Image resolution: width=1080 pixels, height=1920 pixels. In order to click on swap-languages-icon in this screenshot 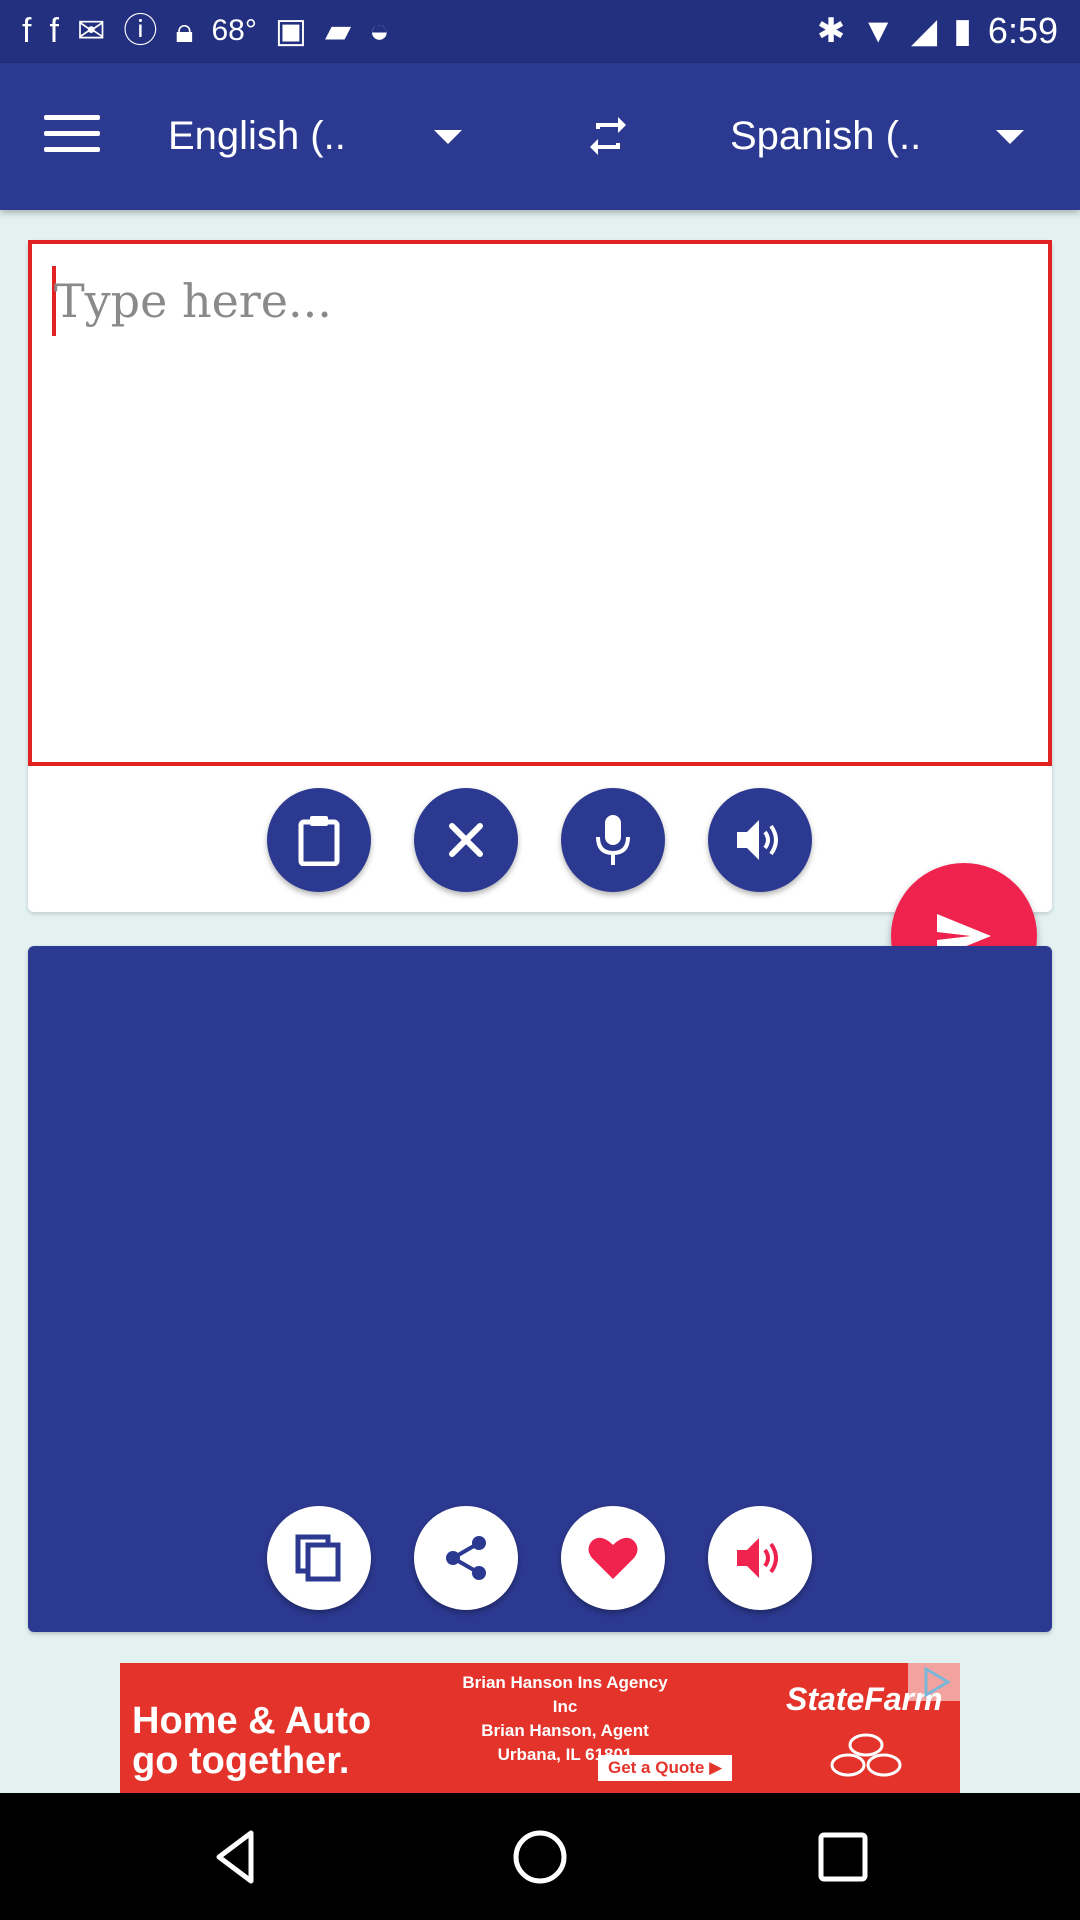, I will do `click(608, 136)`.